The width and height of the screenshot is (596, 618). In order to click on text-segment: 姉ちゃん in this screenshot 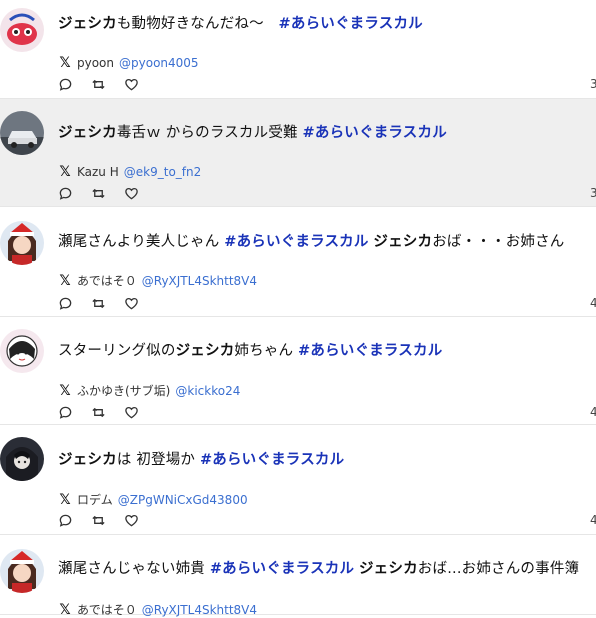, I will do `click(266, 351)`.